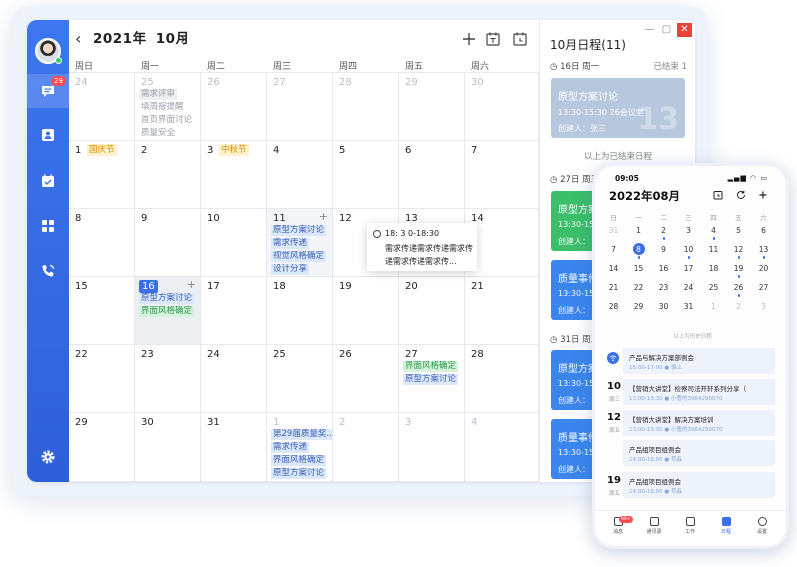 This screenshot has height=567, width=797. Describe the element at coordinates (638, 287) in the screenshot. I see `phone-day: 22` at that location.